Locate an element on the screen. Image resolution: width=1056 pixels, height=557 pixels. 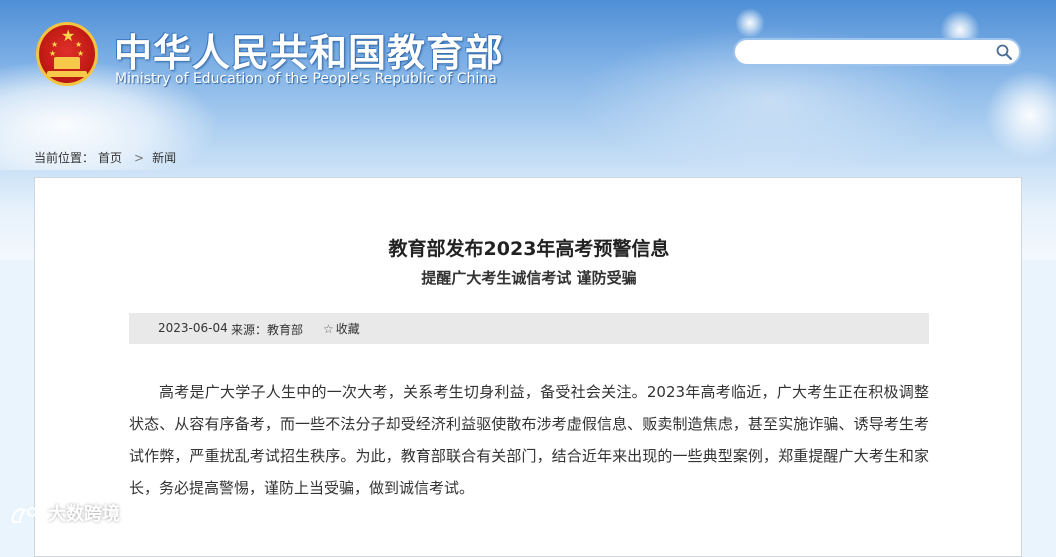
article-meta-bar: 2023-06-04 来源：教育部 ☆ 收藏 is located at coordinates (529, 328).